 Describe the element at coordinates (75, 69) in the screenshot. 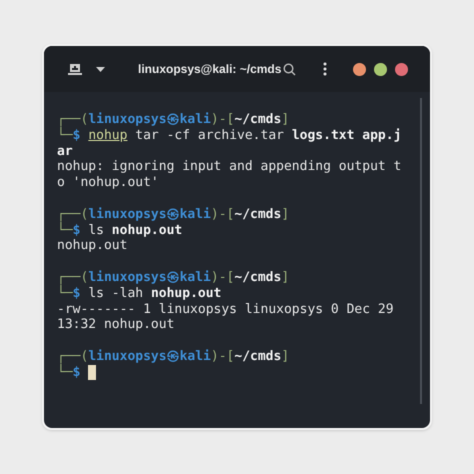

I see `new-tab-icon` at that location.